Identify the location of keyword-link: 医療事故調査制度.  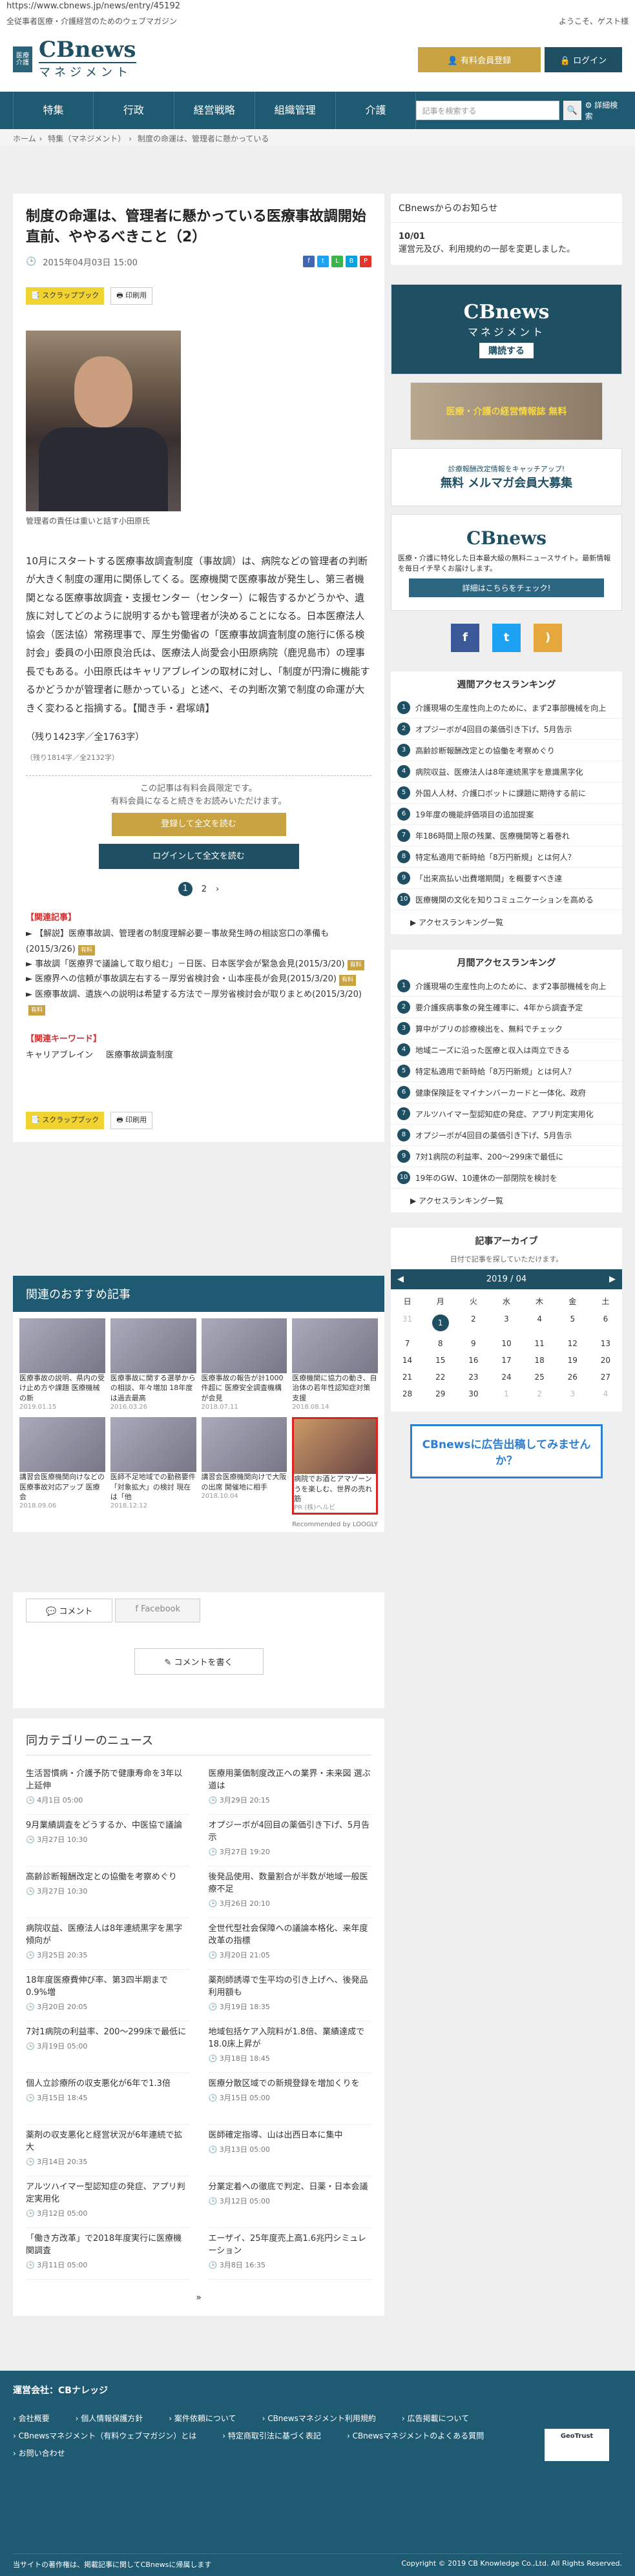
(139, 1054).